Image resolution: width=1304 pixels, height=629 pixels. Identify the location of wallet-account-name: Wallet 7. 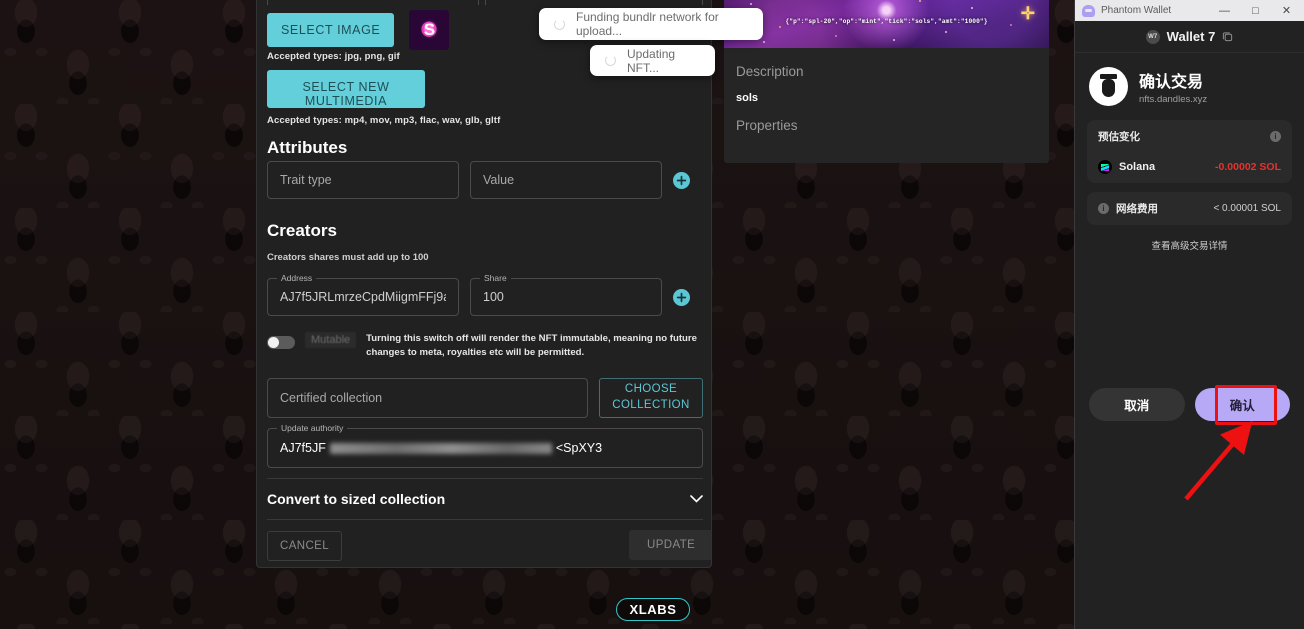
(1191, 36).